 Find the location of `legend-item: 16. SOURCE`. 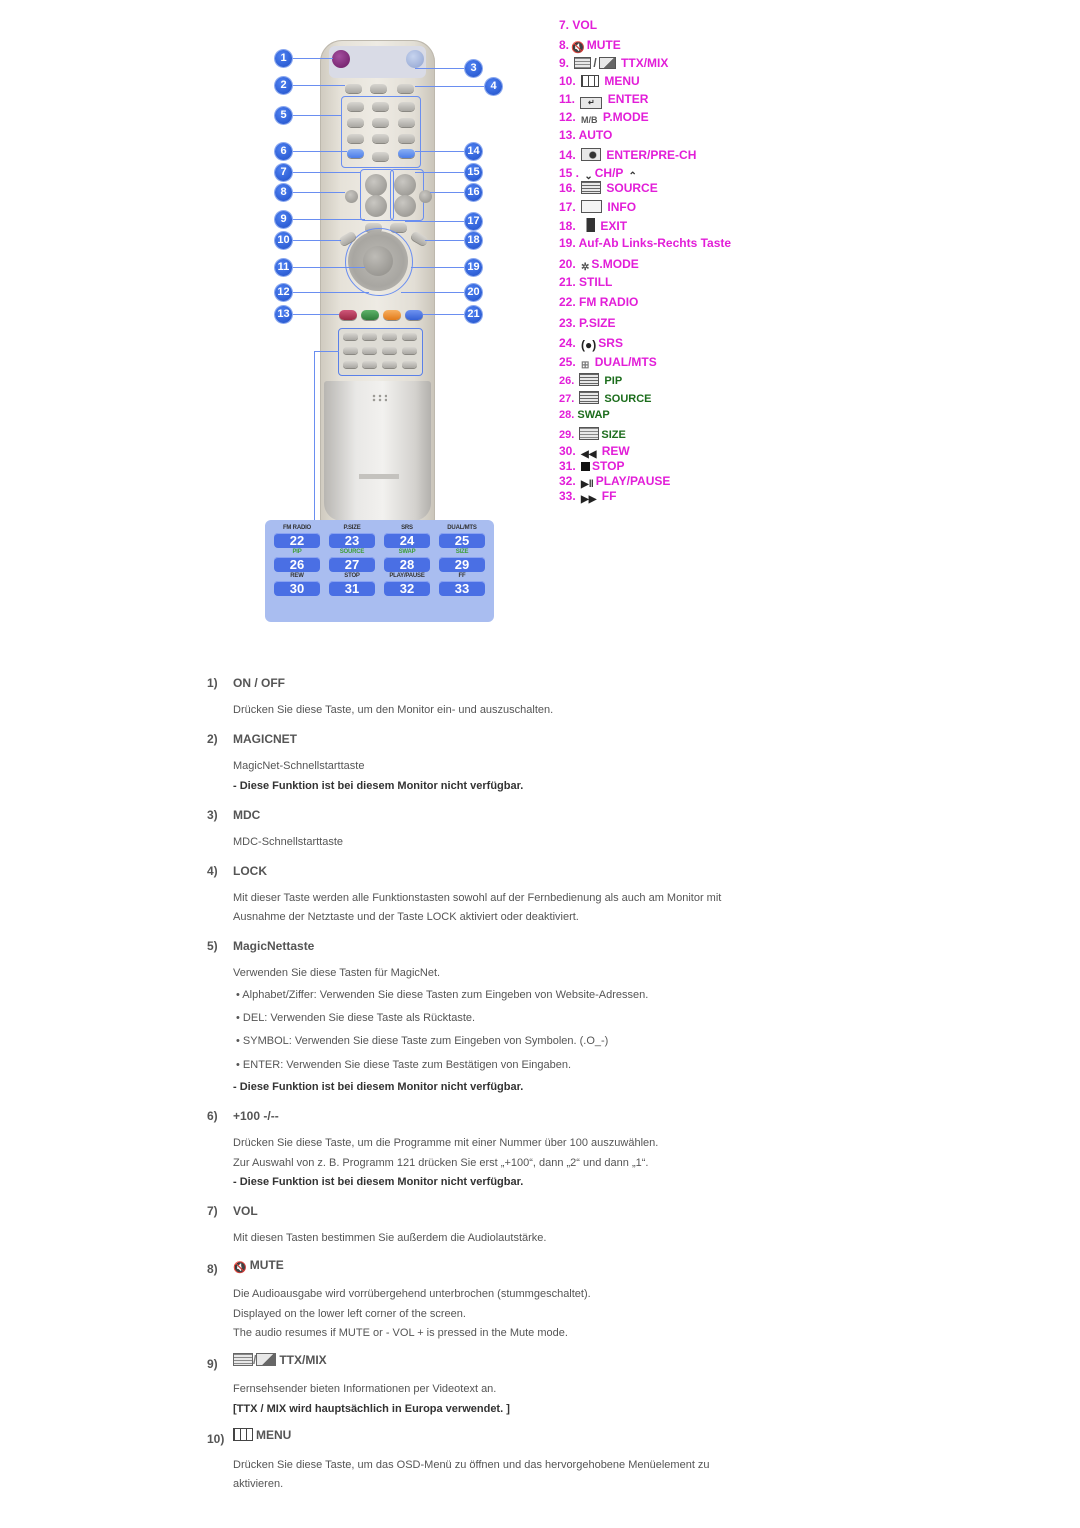

legend-item: 16. SOURCE is located at coordinates (608, 188).